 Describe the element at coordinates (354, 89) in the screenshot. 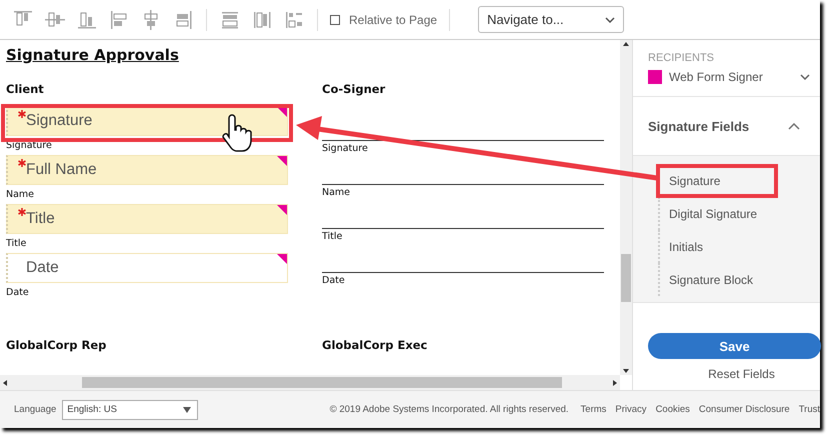

I see `section-heading: Co-Signer` at that location.